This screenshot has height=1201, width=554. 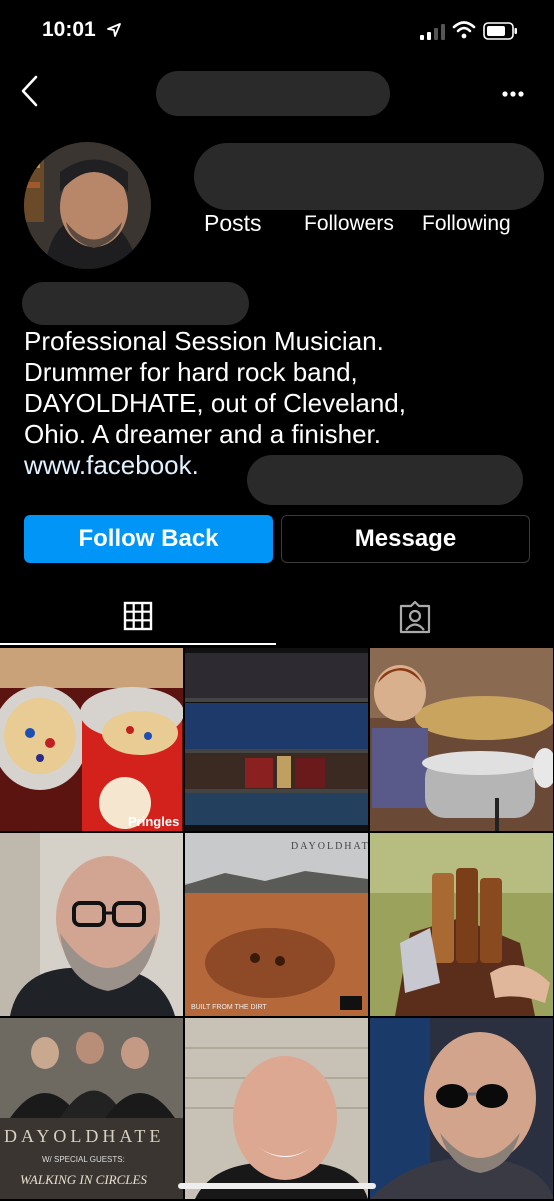 What do you see at coordinates (273, 93) in the screenshot?
I see `username-redacted` at bounding box center [273, 93].